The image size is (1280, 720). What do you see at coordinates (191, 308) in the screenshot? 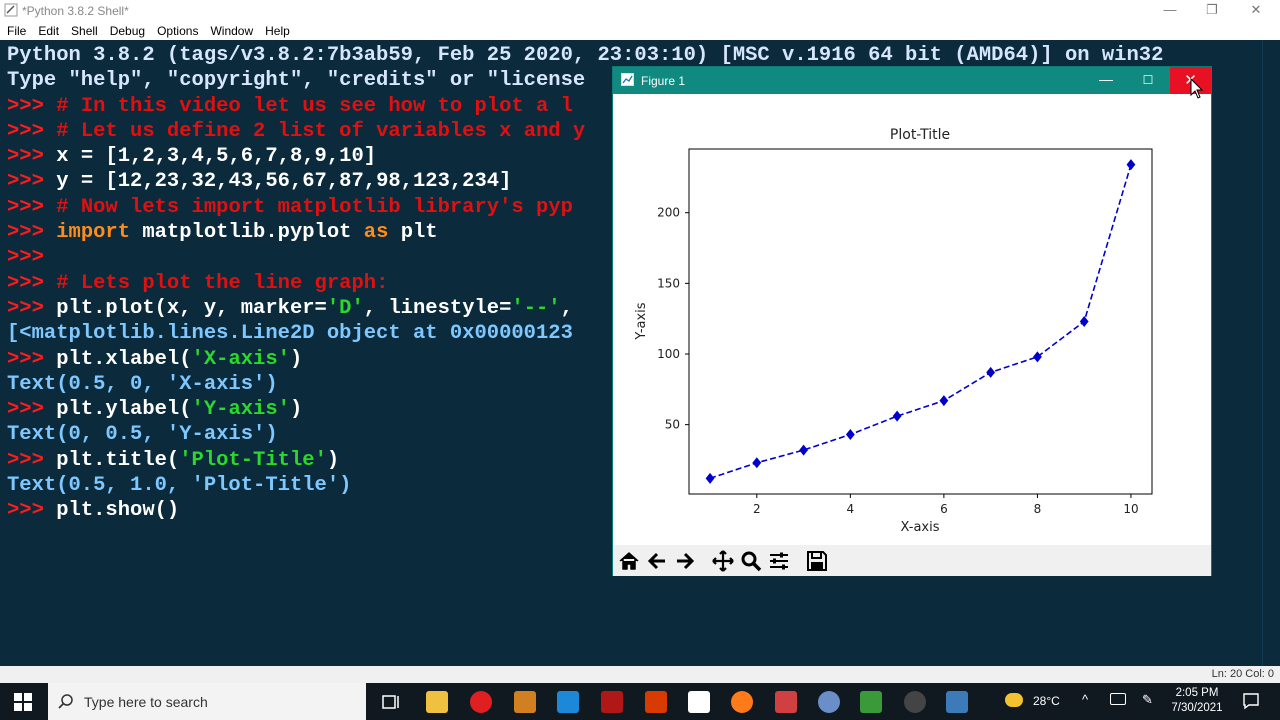
I see `shell-cmd-text: plt.plot(x, y, marker=` at bounding box center [191, 308].